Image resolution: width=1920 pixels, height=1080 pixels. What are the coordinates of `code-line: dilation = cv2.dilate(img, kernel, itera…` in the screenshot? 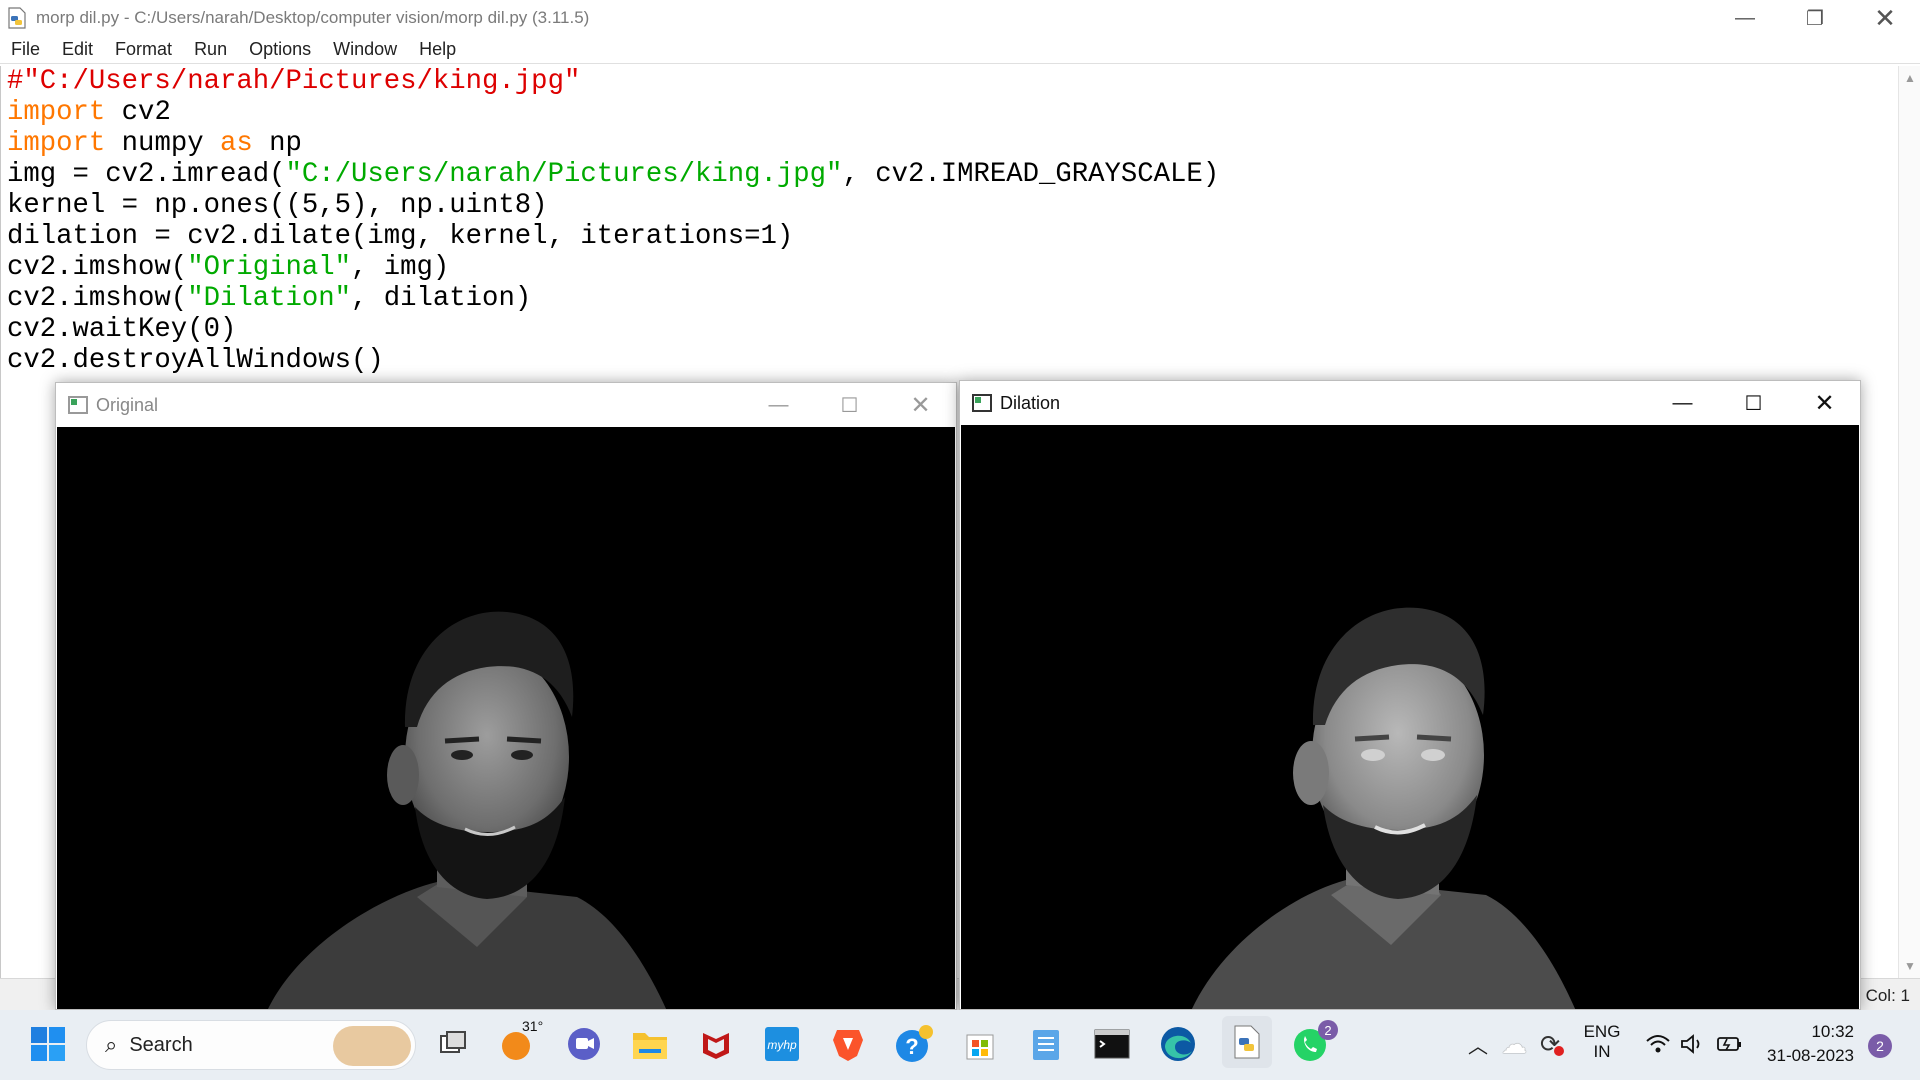 It's located at (400, 236).